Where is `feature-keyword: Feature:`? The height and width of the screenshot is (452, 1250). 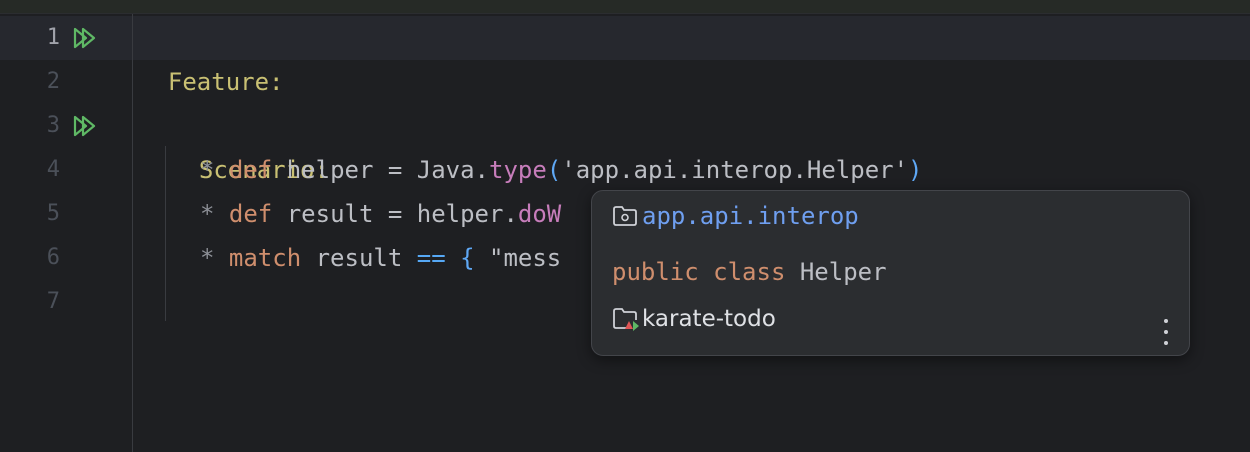 feature-keyword: Feature: is located at coordinates (225, 82).